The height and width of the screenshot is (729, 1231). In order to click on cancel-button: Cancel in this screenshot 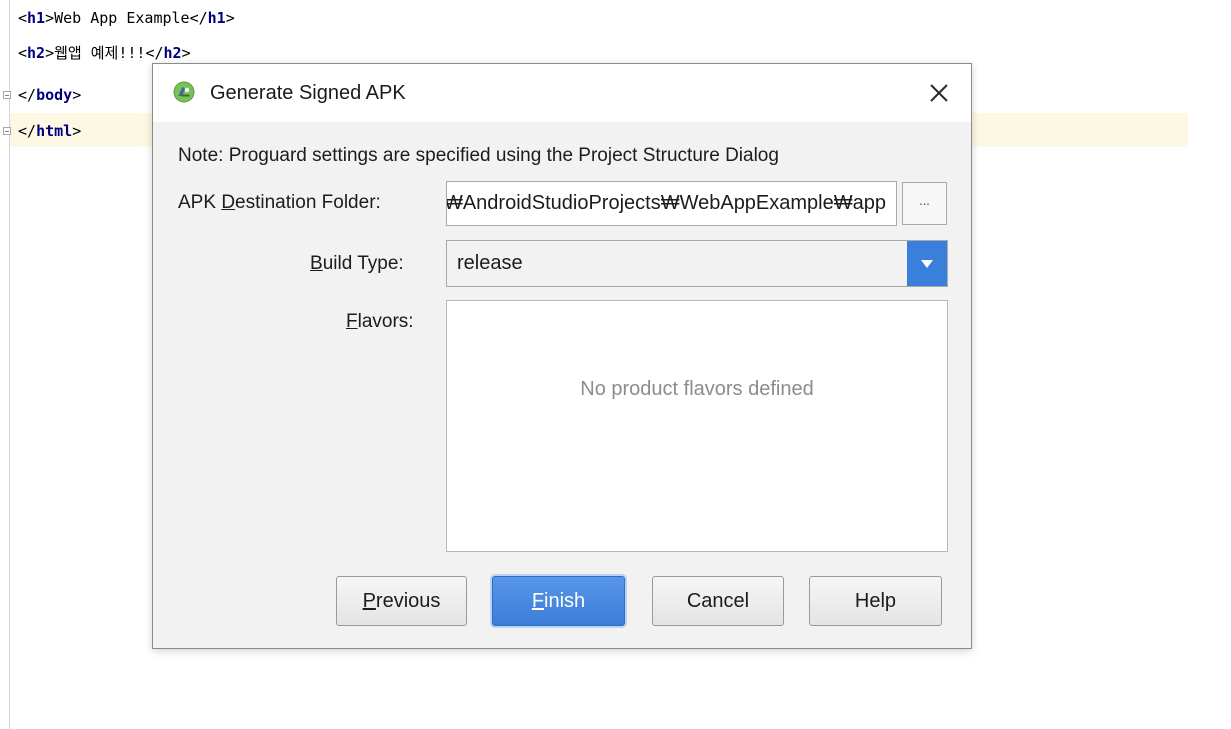, I will do `click(718, 601)`.